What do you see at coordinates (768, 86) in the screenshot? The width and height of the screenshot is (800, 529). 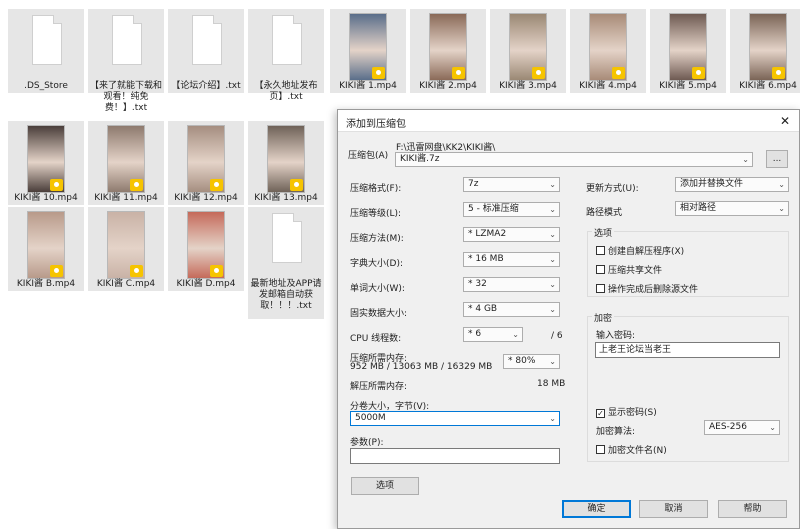 I see `file-name: KIKI酱 6.mp4` at bounding box center [768, 86].